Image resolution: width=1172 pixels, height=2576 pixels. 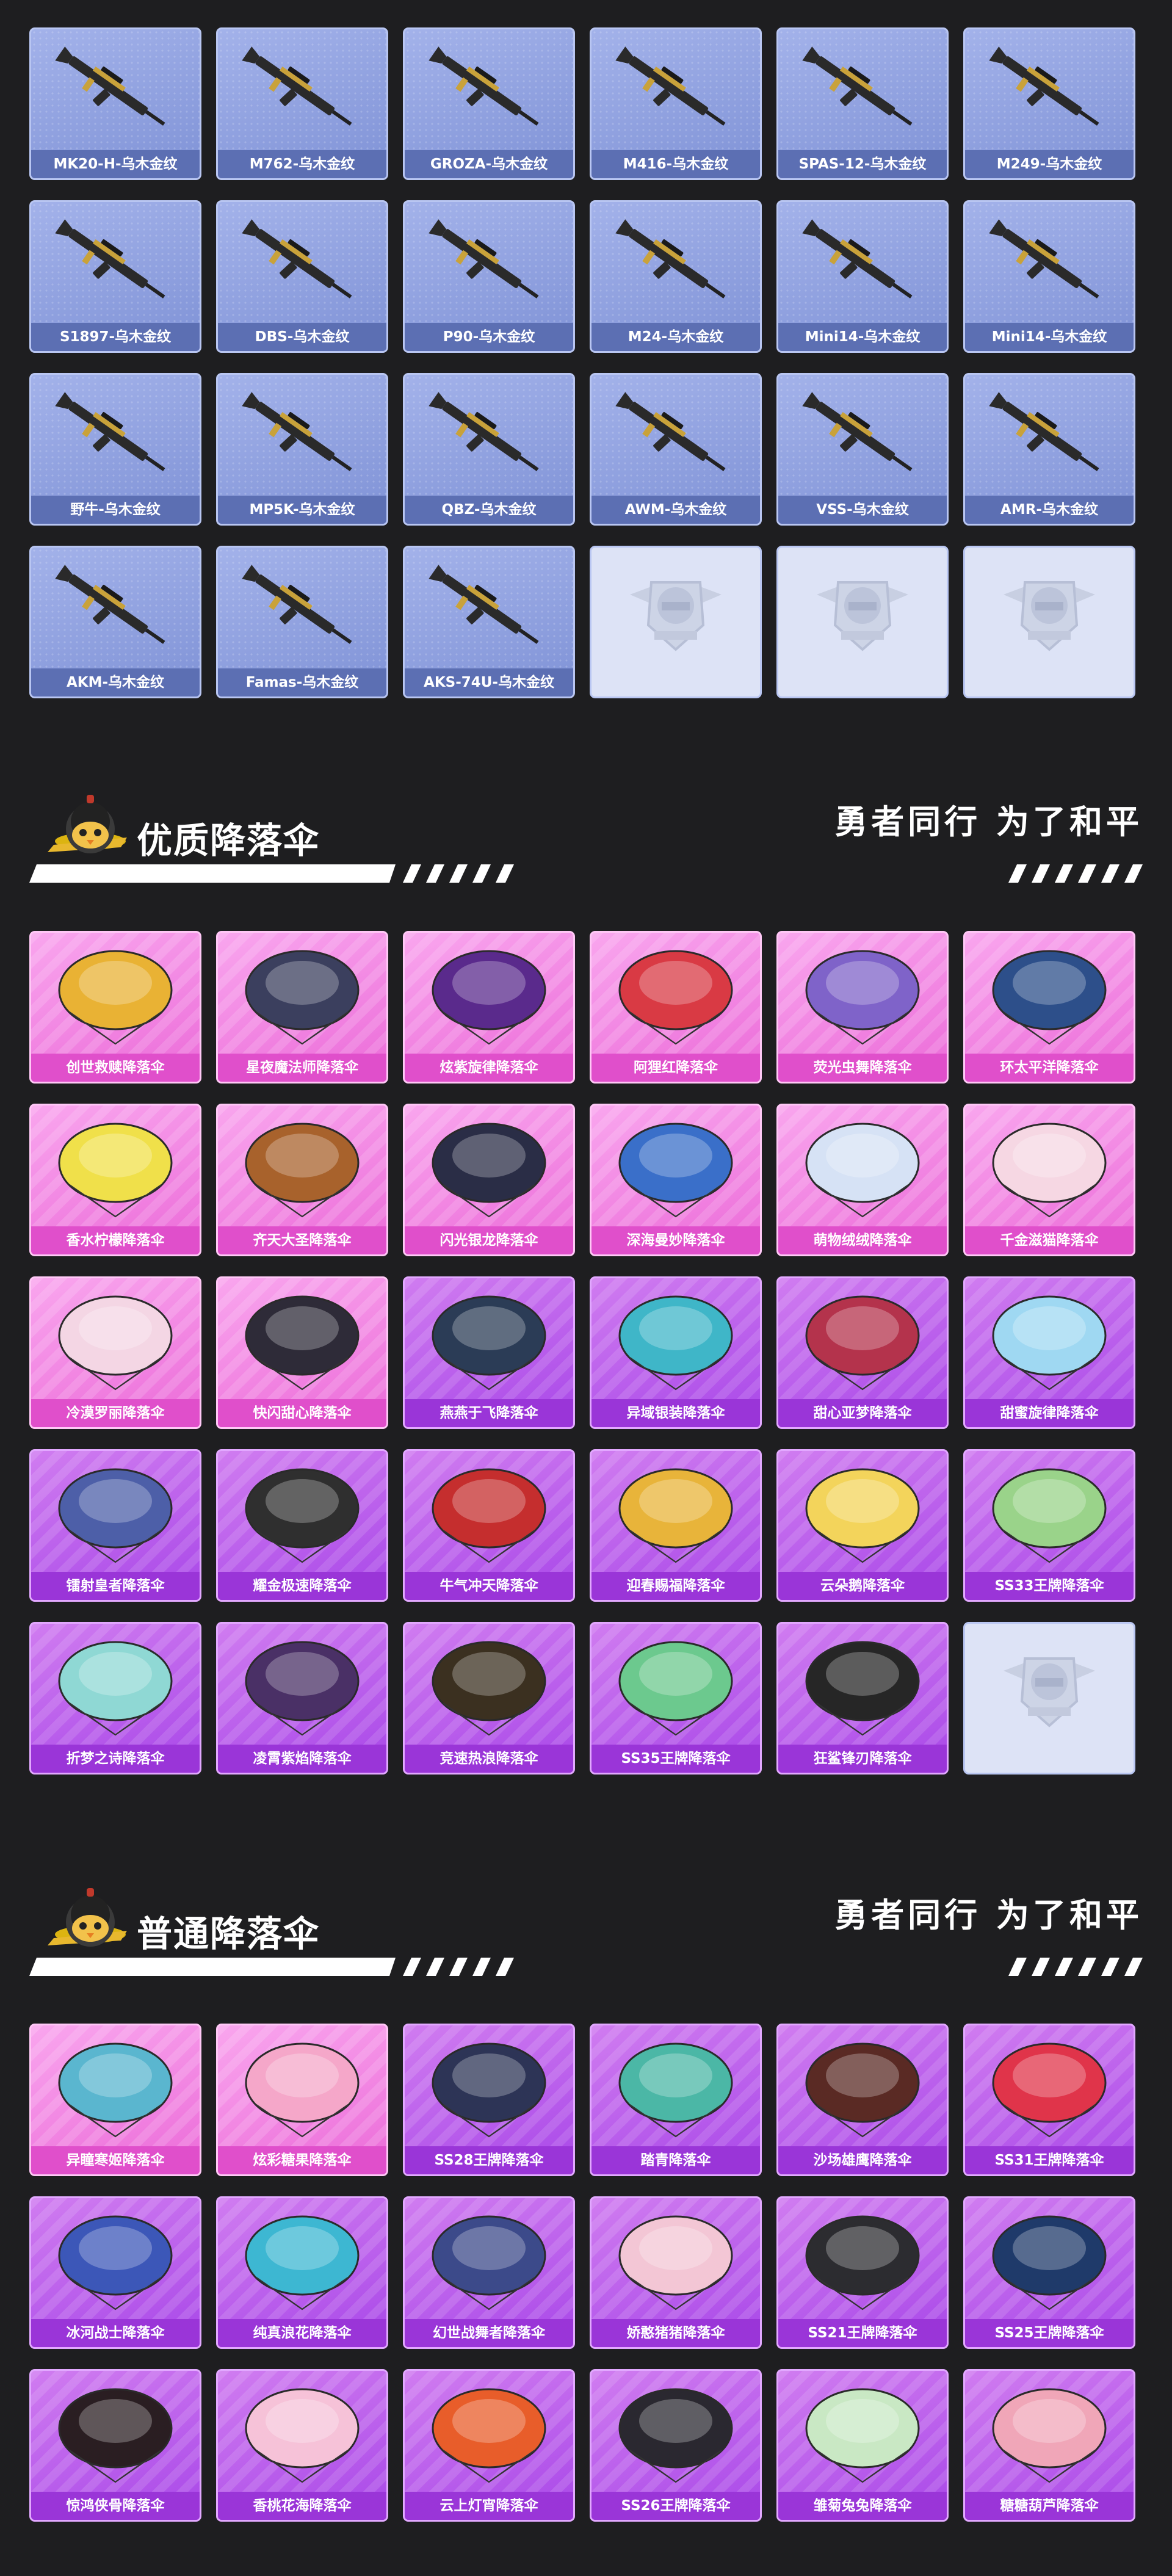 I want to click on parachute-card: SS26王牌降落伞, so click(x=676, y=2445).